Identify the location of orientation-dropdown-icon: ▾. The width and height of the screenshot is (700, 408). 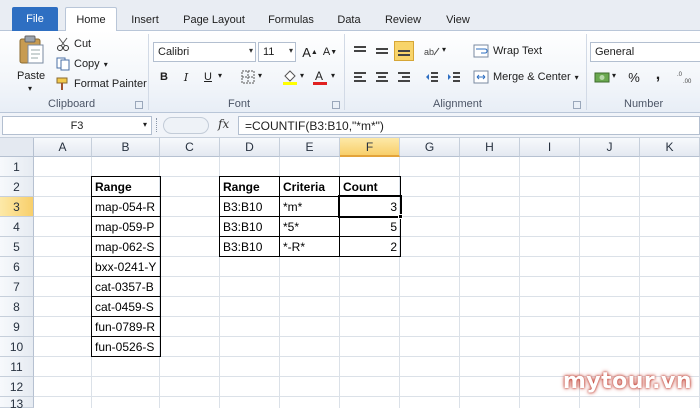
(444, 49).